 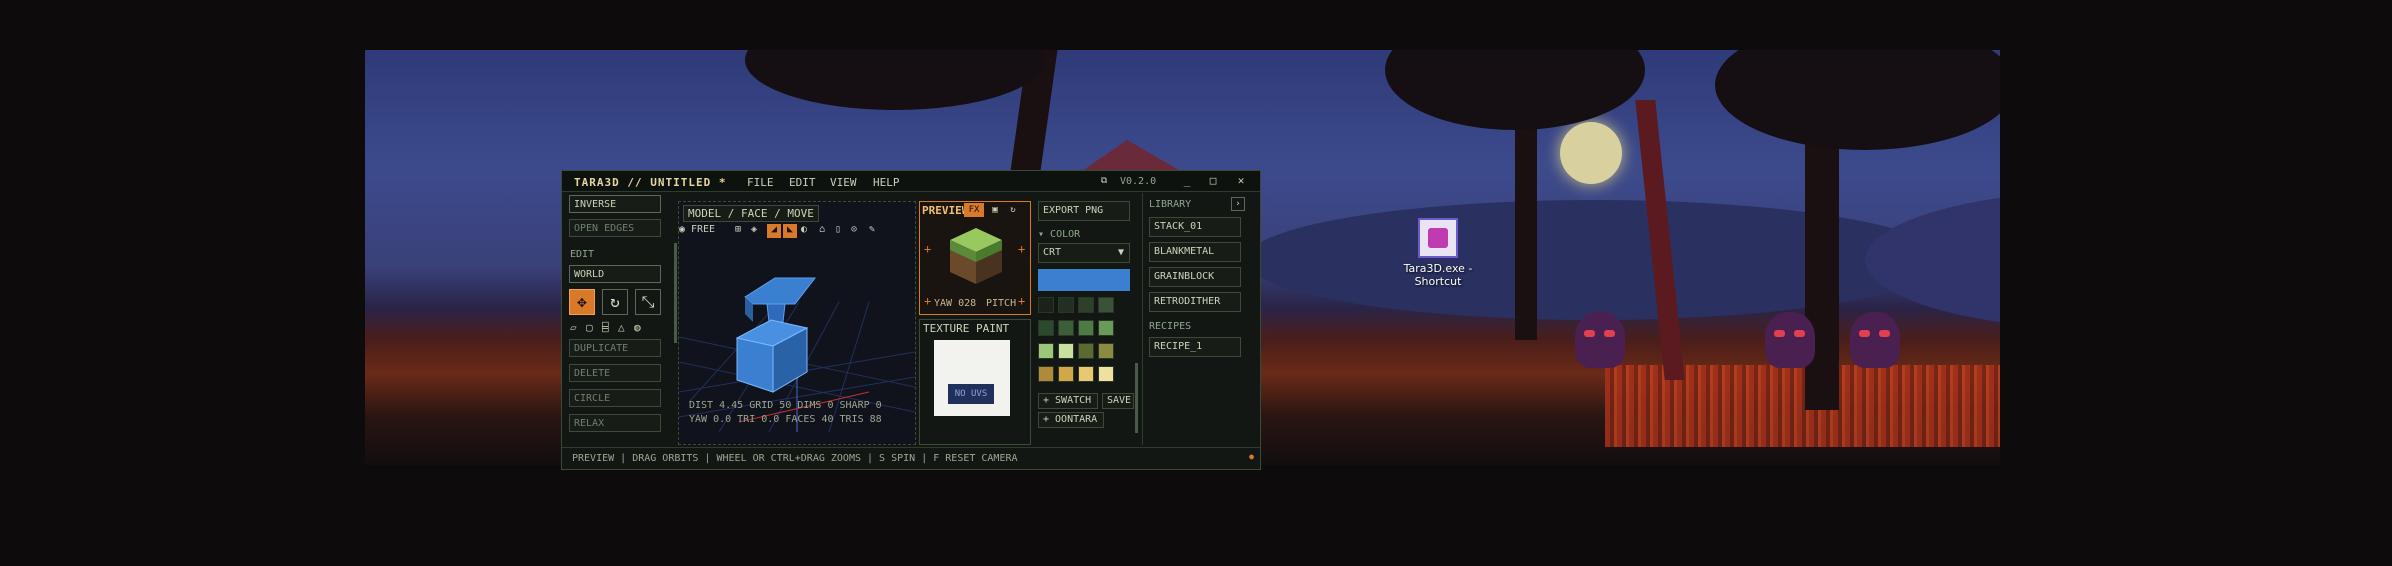 I want to click on fx-toggle: FX, so click(x=974, y=210).